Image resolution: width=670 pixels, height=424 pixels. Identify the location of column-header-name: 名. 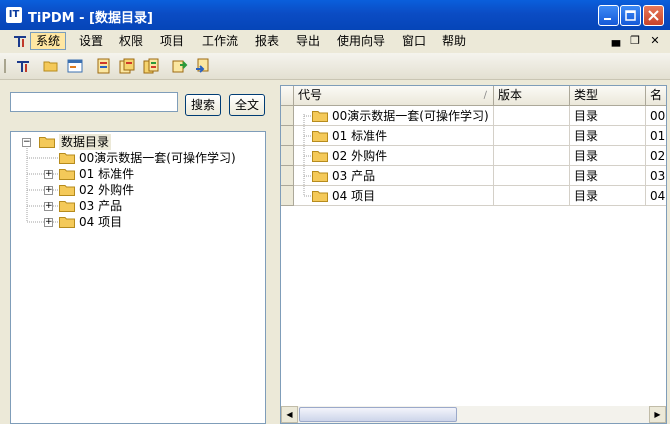
(656, 95).